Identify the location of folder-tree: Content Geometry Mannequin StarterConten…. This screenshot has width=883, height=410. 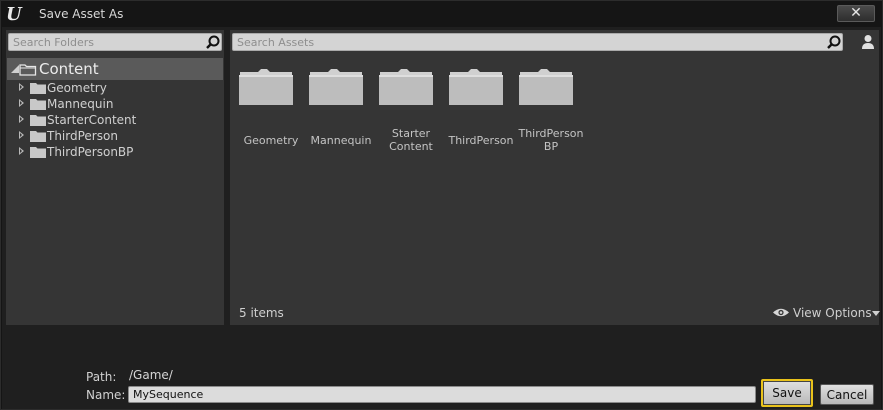
(115, 109).